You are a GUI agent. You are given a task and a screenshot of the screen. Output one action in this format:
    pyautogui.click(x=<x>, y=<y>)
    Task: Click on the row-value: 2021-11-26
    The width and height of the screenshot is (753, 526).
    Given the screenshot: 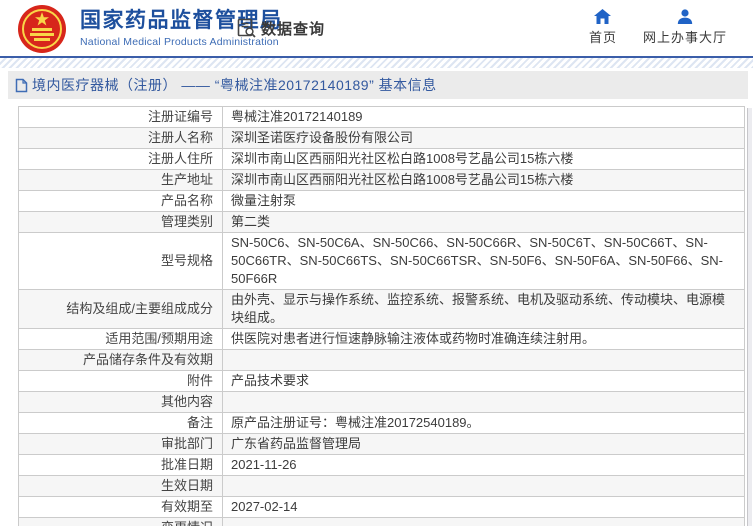 What is the action you would take?
    pyautogui.click(x=483, y=465)
    